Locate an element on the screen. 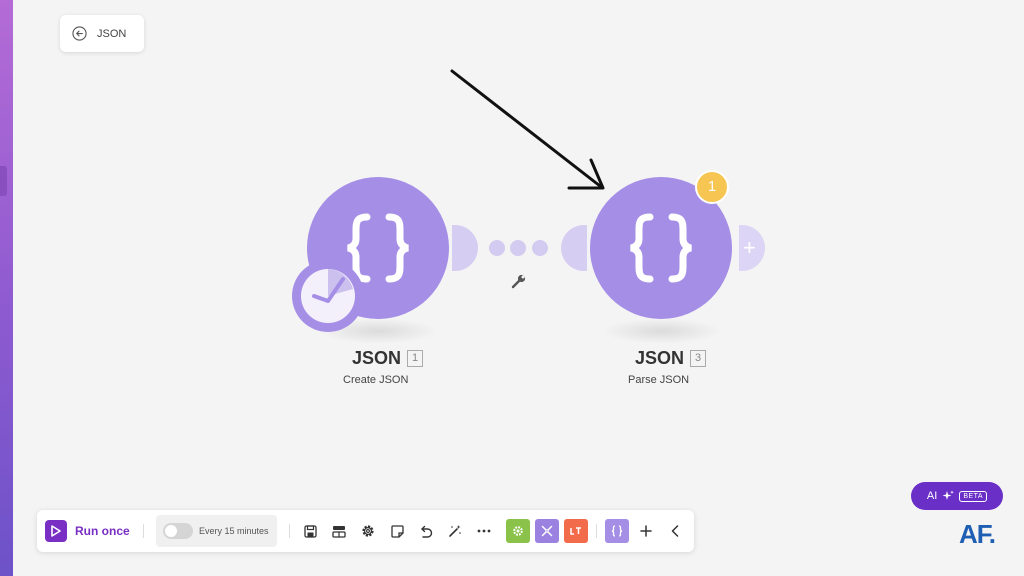  module-3-input-port is located at coordinates (574, 248).